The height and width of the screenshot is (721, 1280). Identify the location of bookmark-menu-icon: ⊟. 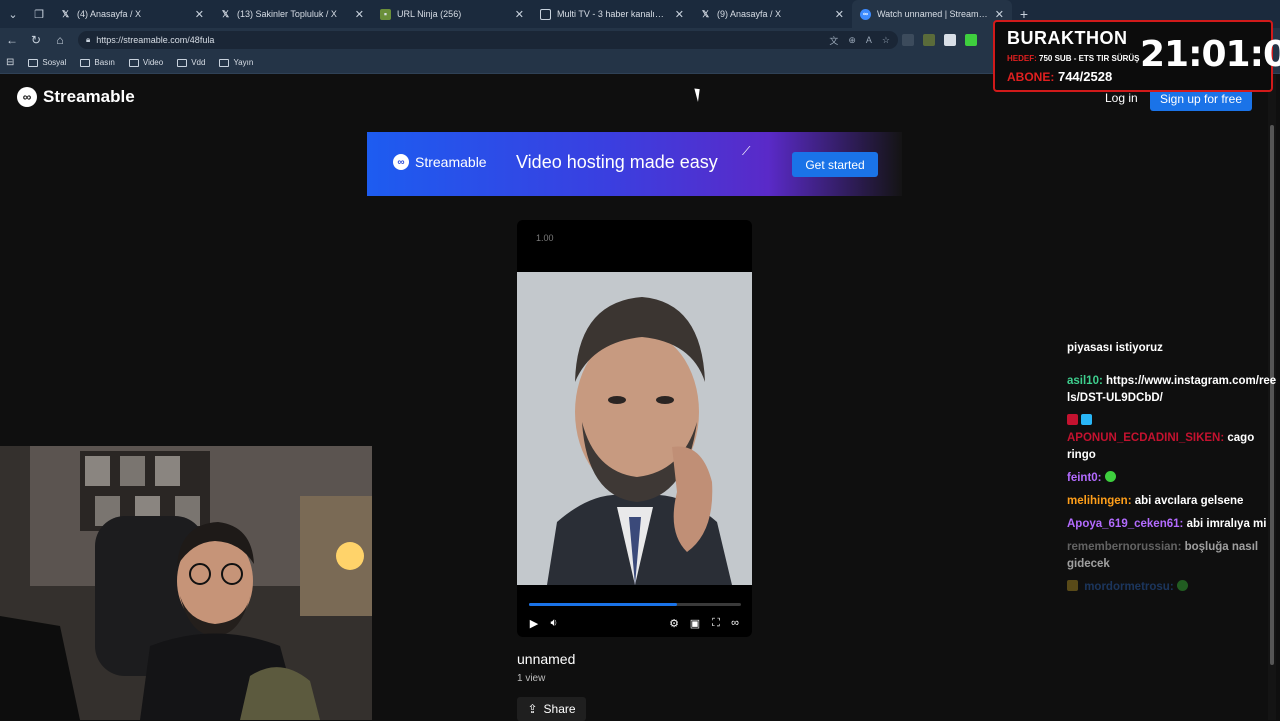
(10, 62).